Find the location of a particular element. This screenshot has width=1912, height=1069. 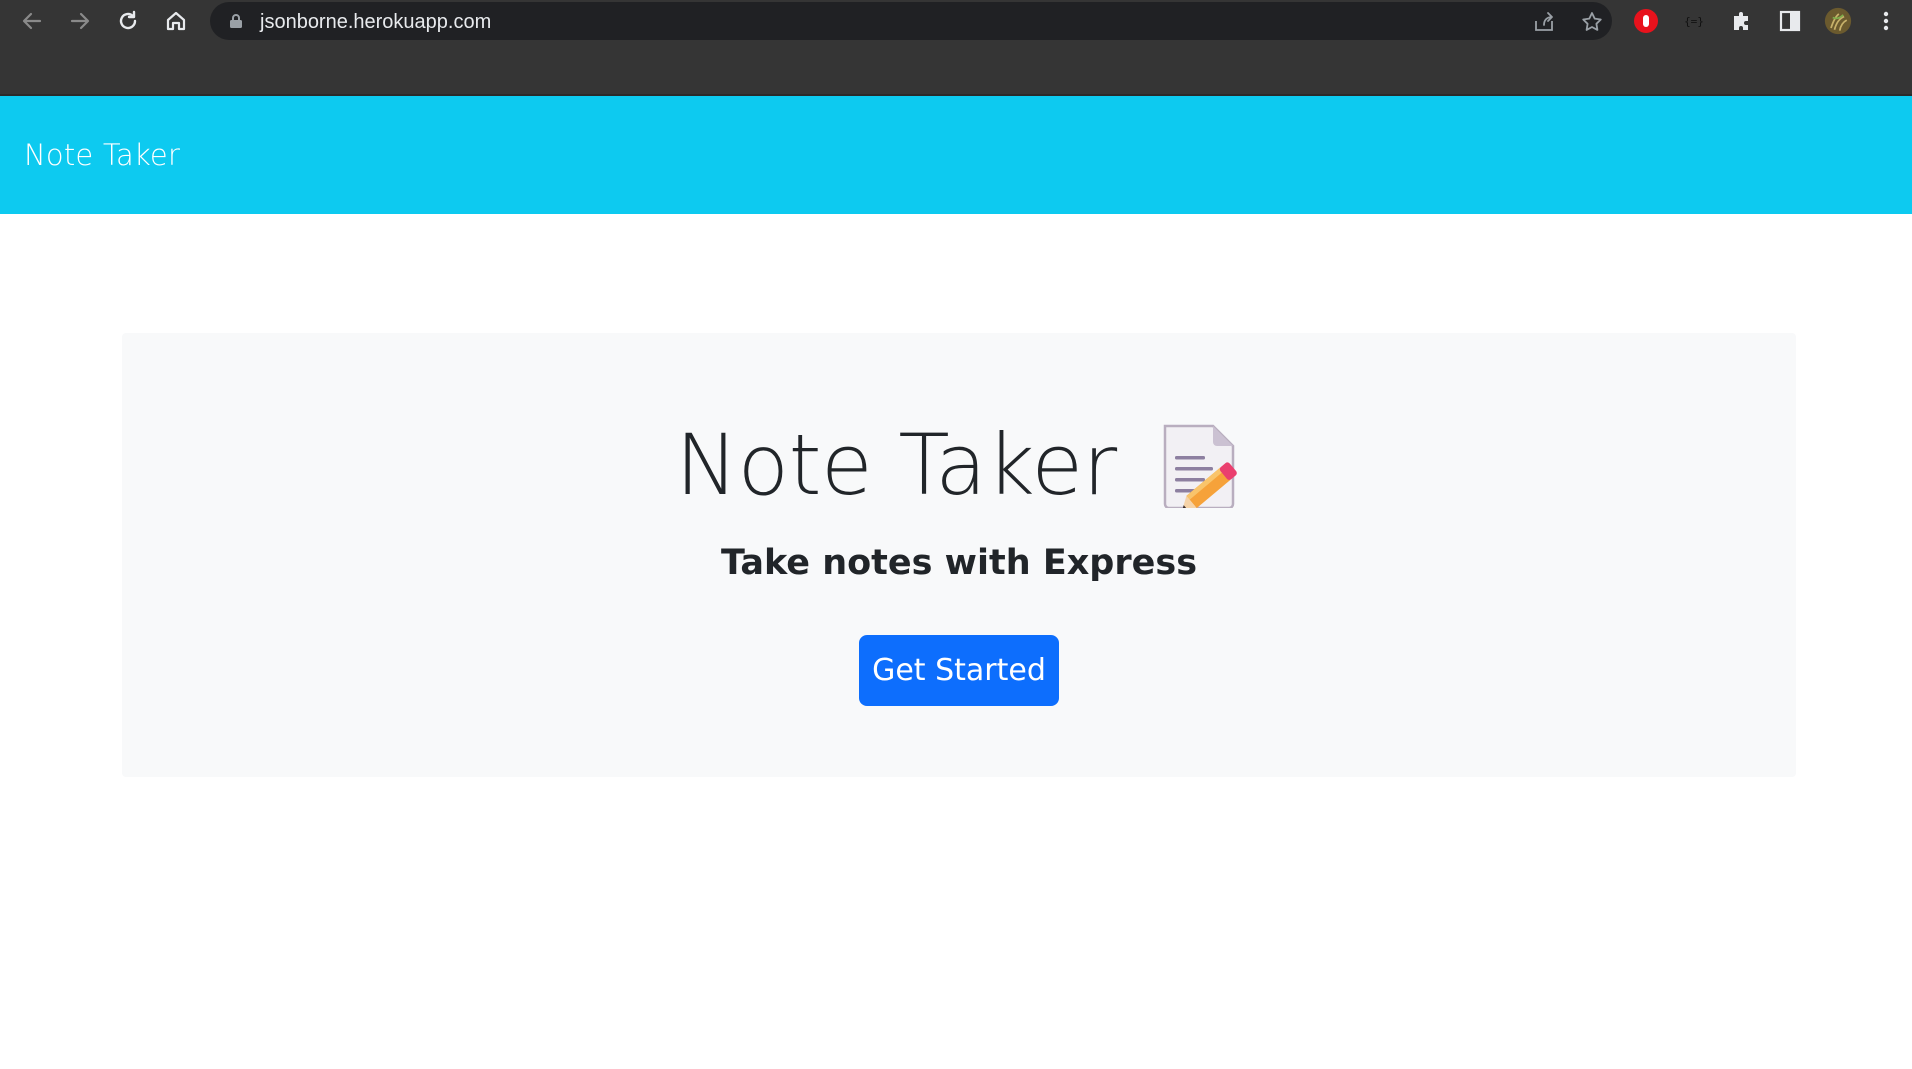

forward-icon is located at coordinates (80, 21).